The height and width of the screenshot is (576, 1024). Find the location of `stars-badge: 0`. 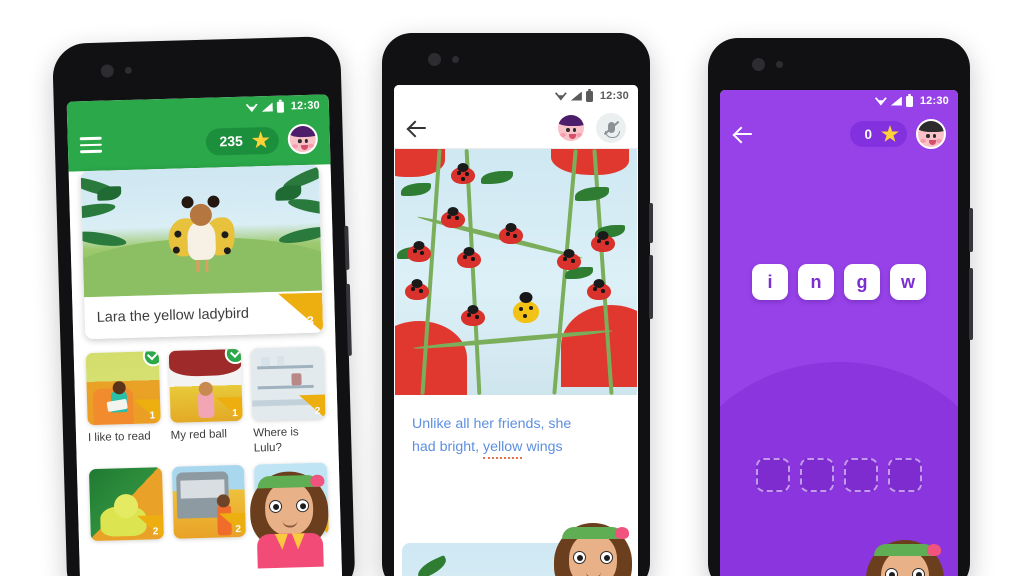

stars-badge: 0 is located at coordinates (878, 134).